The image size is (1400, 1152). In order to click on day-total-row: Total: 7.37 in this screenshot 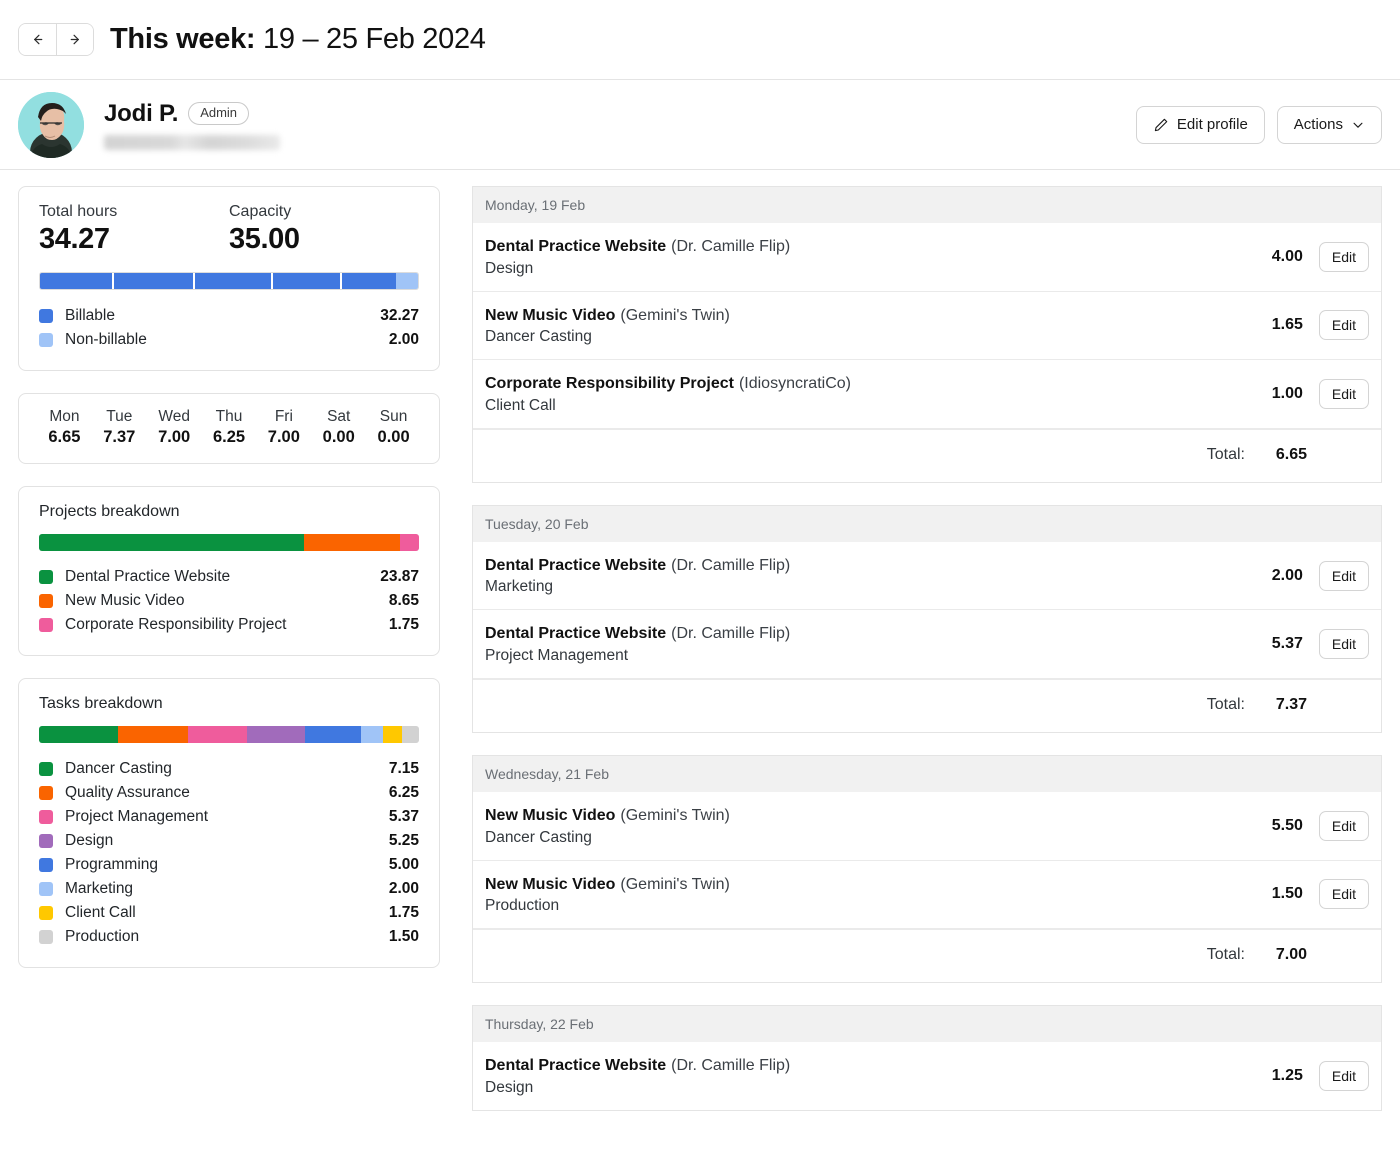, I will do `click(927, 705)`.